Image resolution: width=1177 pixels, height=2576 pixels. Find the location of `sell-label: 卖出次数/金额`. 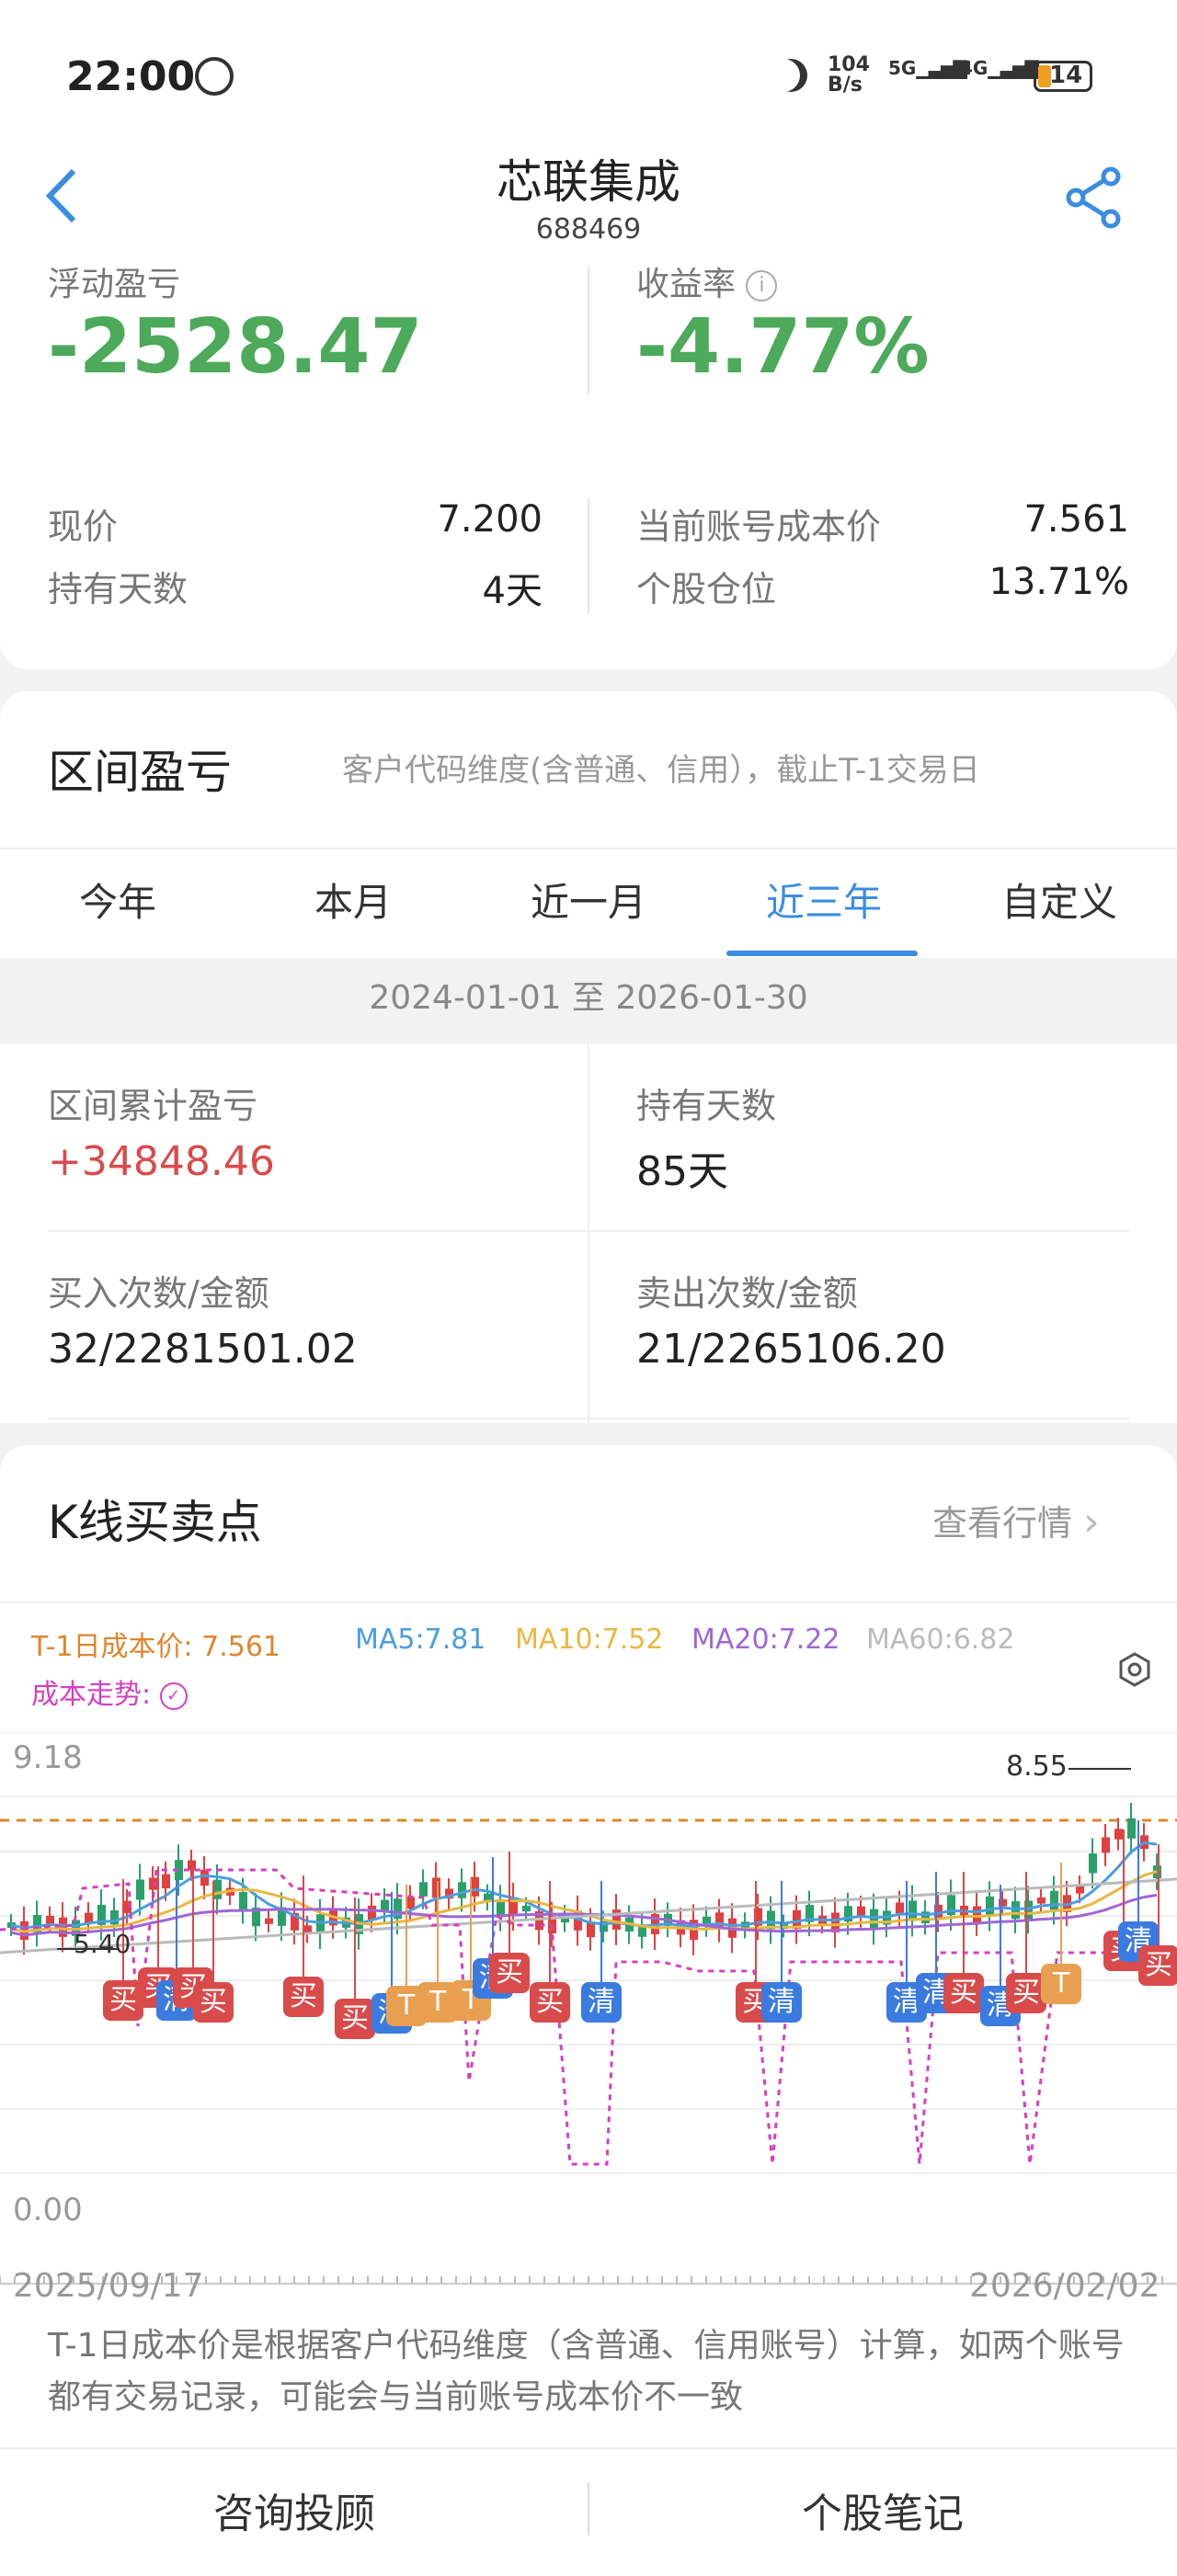

sell-label: 卖出次数/金额 is located at coordinates (747, 1293).